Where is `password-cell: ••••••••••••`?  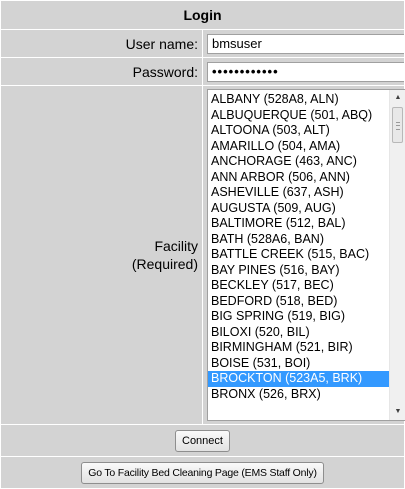 password-cell: •••••••••••• is located at coordinates (303, 71).